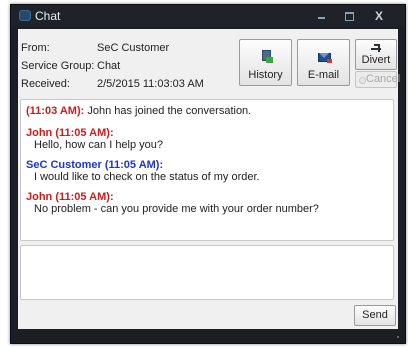 The image size is (408, 347). Describe the element at coordinates (25, 15) in the screenshot. I see `chat-window-icon` at that location.